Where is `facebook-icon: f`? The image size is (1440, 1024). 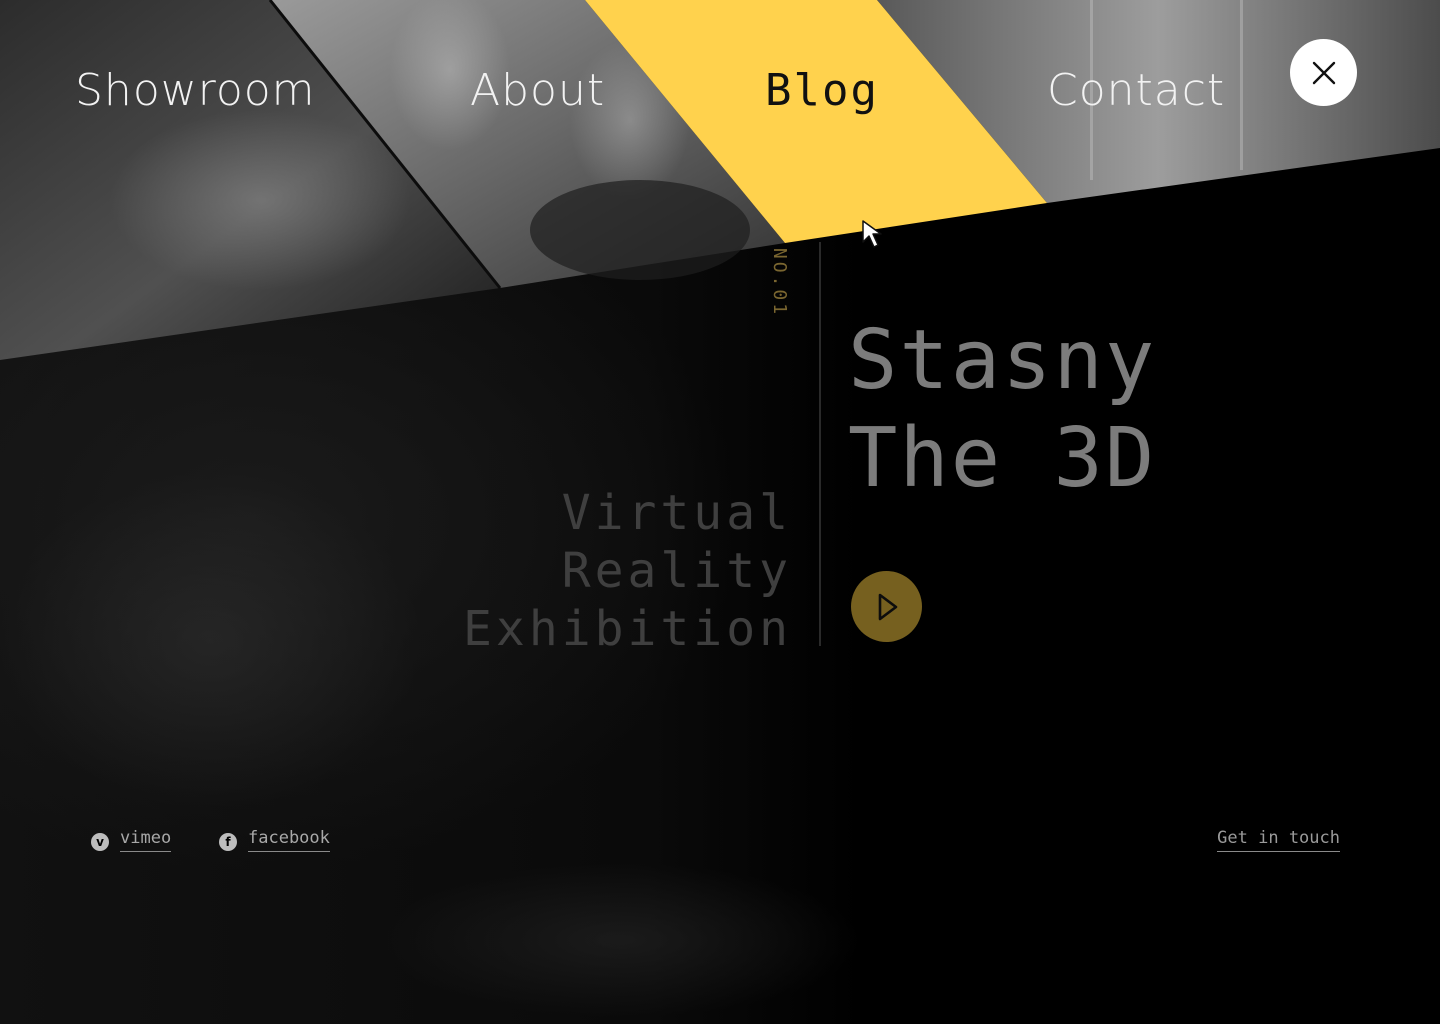
facebook-icon: f is located at coordinates (228, 842).